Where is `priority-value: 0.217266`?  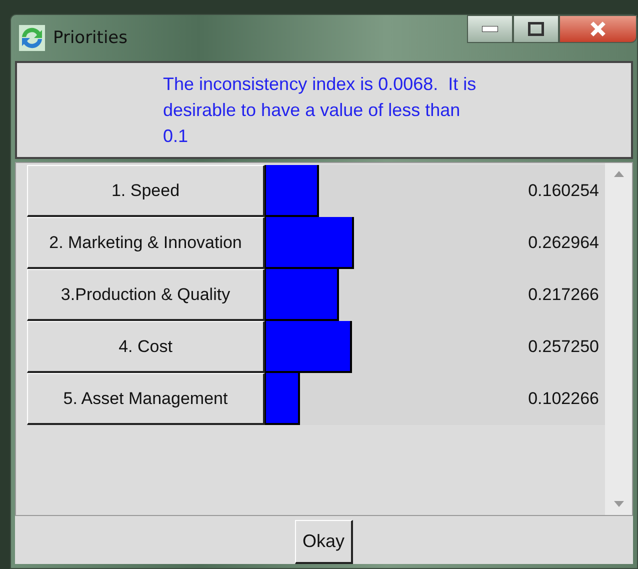 priority-value: 0.217266 is located at coordinates (563, 295).